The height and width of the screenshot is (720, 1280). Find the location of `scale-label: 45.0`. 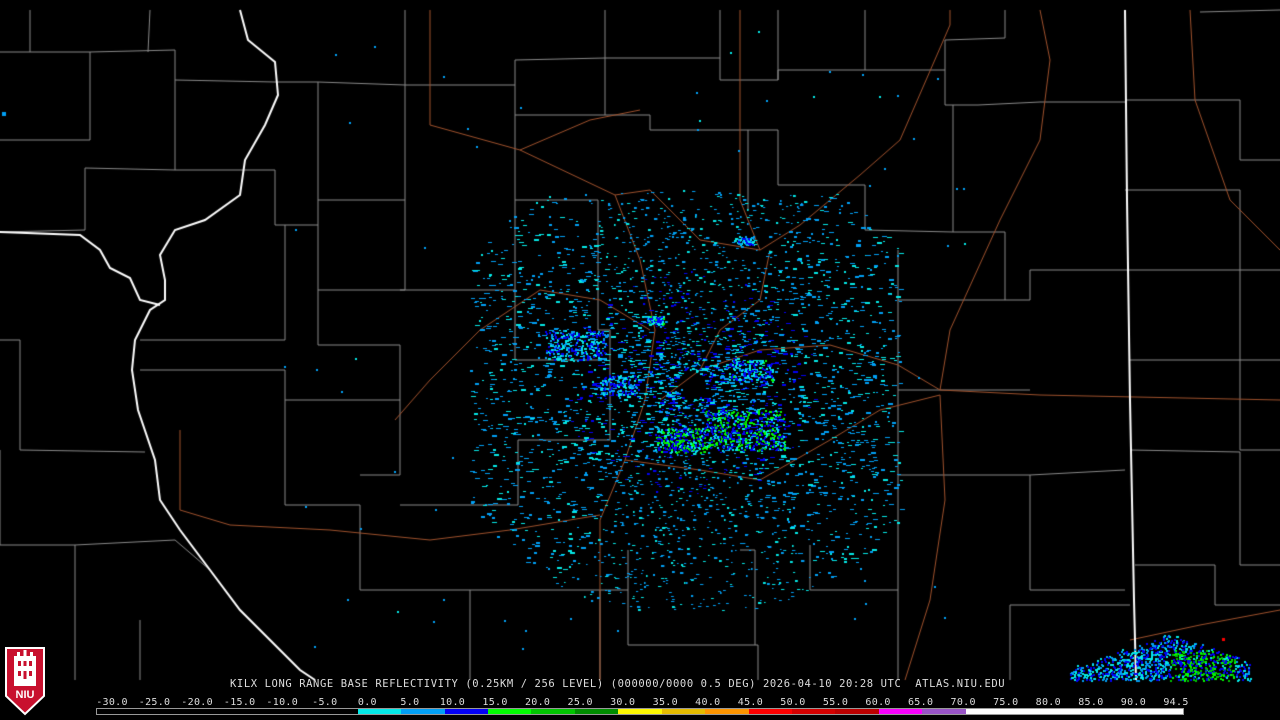

scale-label: 45.0 is located at coordinates (750, 702).